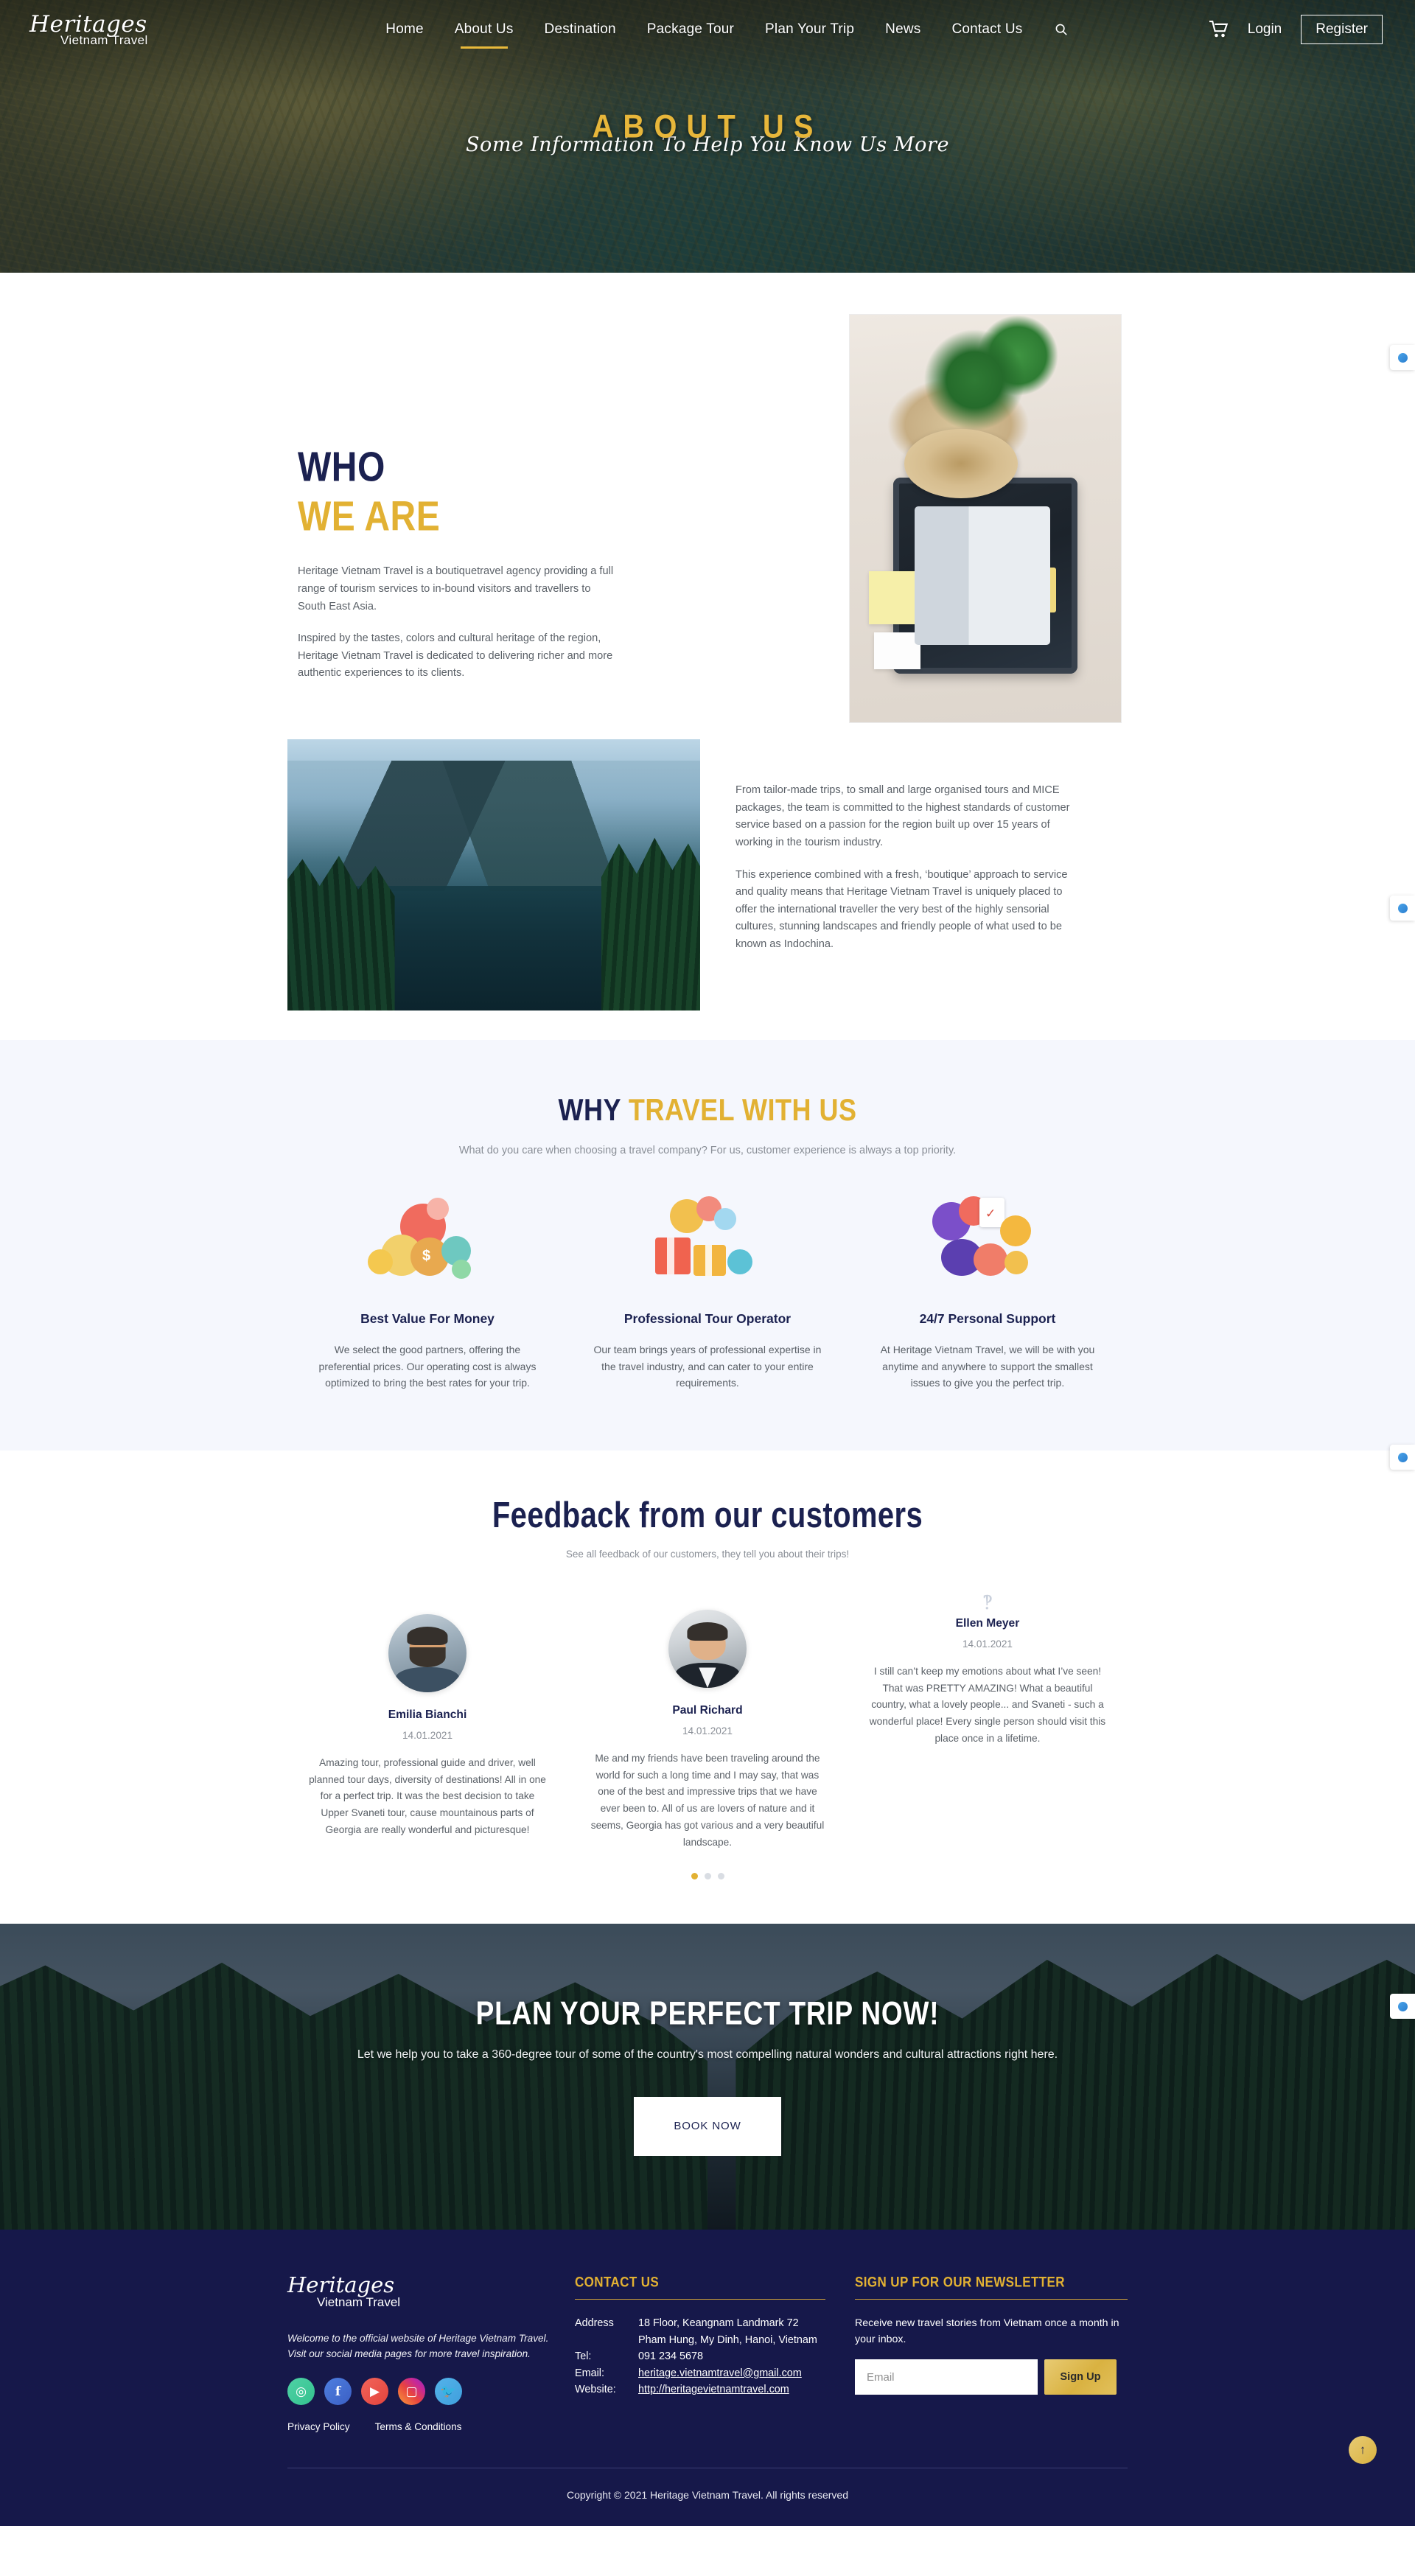  What do you see at coordinates (488, 494) in the screenshot?
I see `who-we-are-heading: WHO WE ARE` at bounding box center [488, 494].